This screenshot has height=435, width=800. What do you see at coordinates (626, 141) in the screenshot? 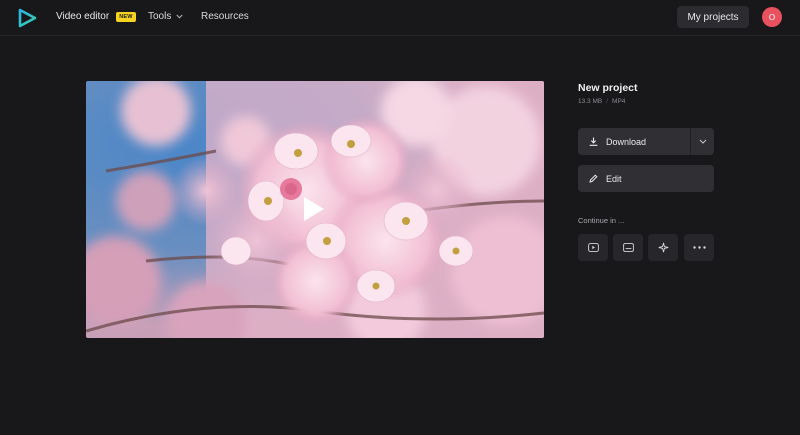
I see `download-label: Download` at bounding box center [626, 141].